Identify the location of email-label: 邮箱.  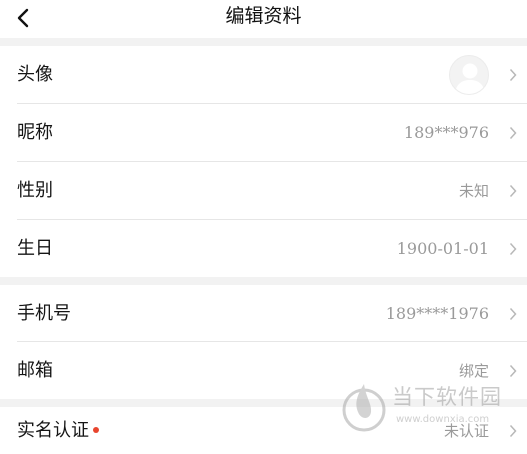
(35, 370).